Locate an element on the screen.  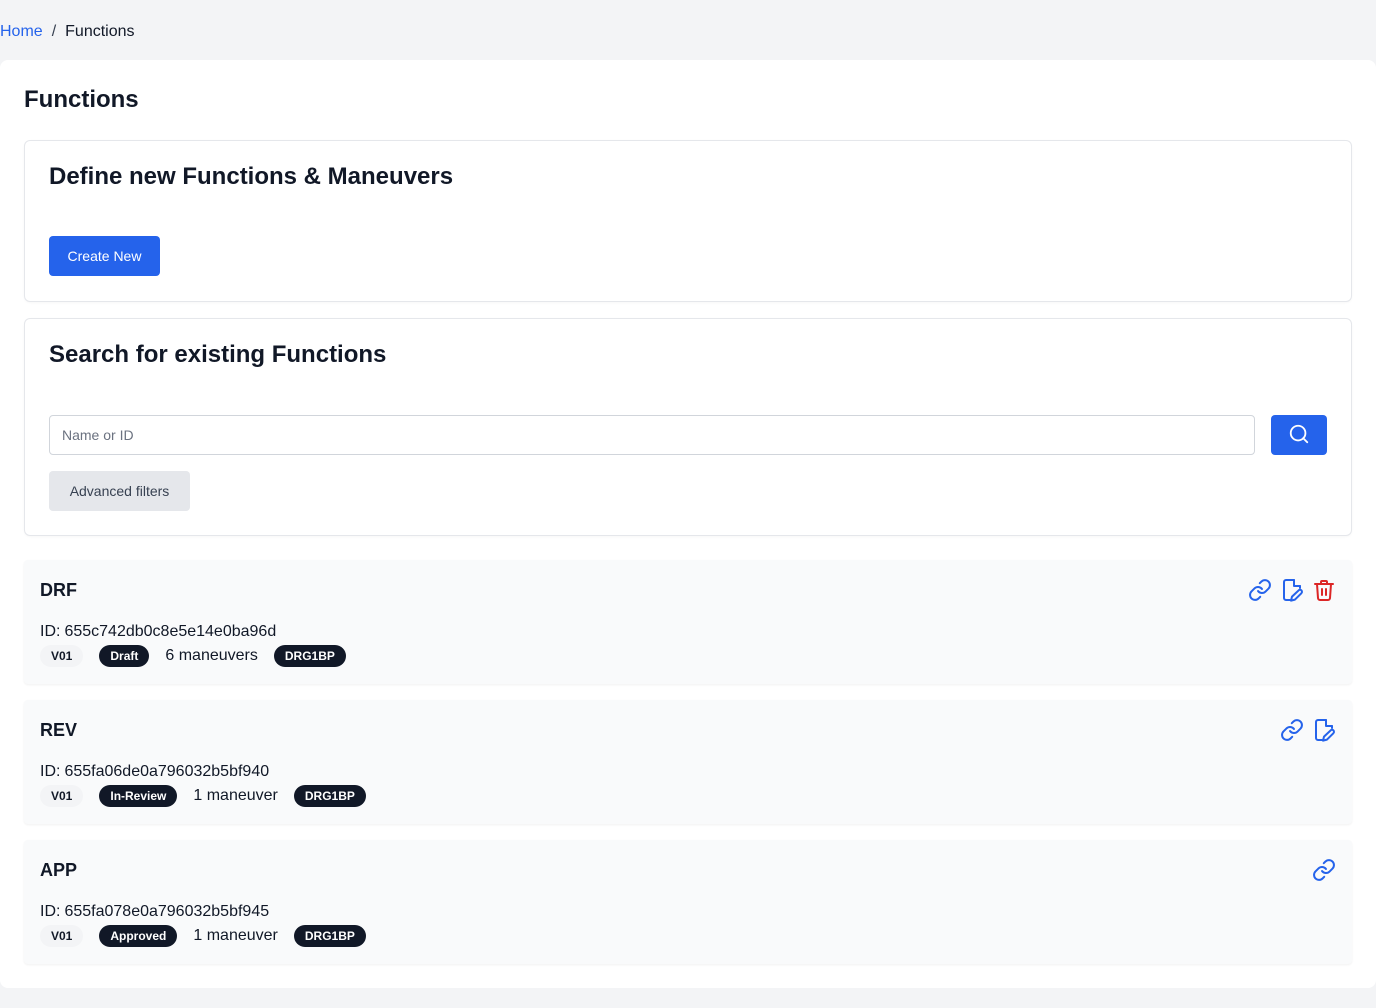
search-button is located at coordinates (1299, 435).